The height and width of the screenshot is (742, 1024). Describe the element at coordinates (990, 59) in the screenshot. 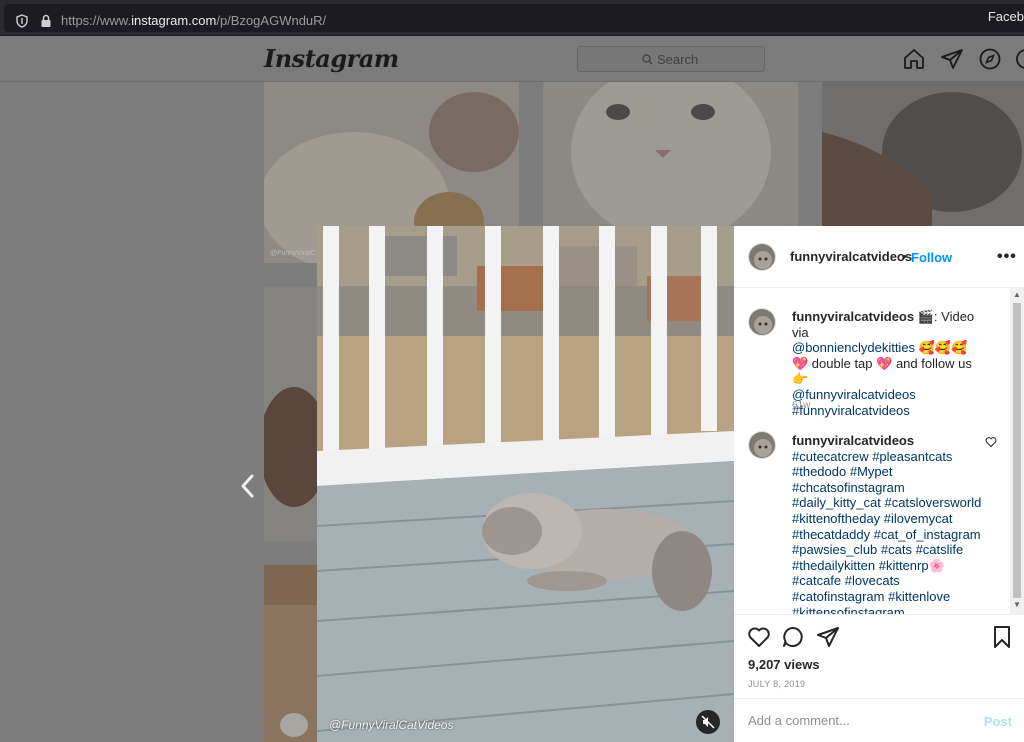

I see `explore-icon` at that location.